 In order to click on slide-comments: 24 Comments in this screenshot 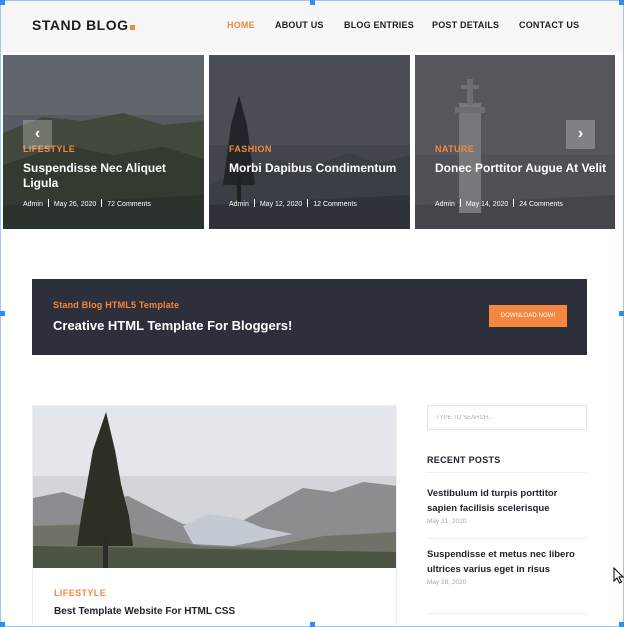, I will do `click(541, 204)`.